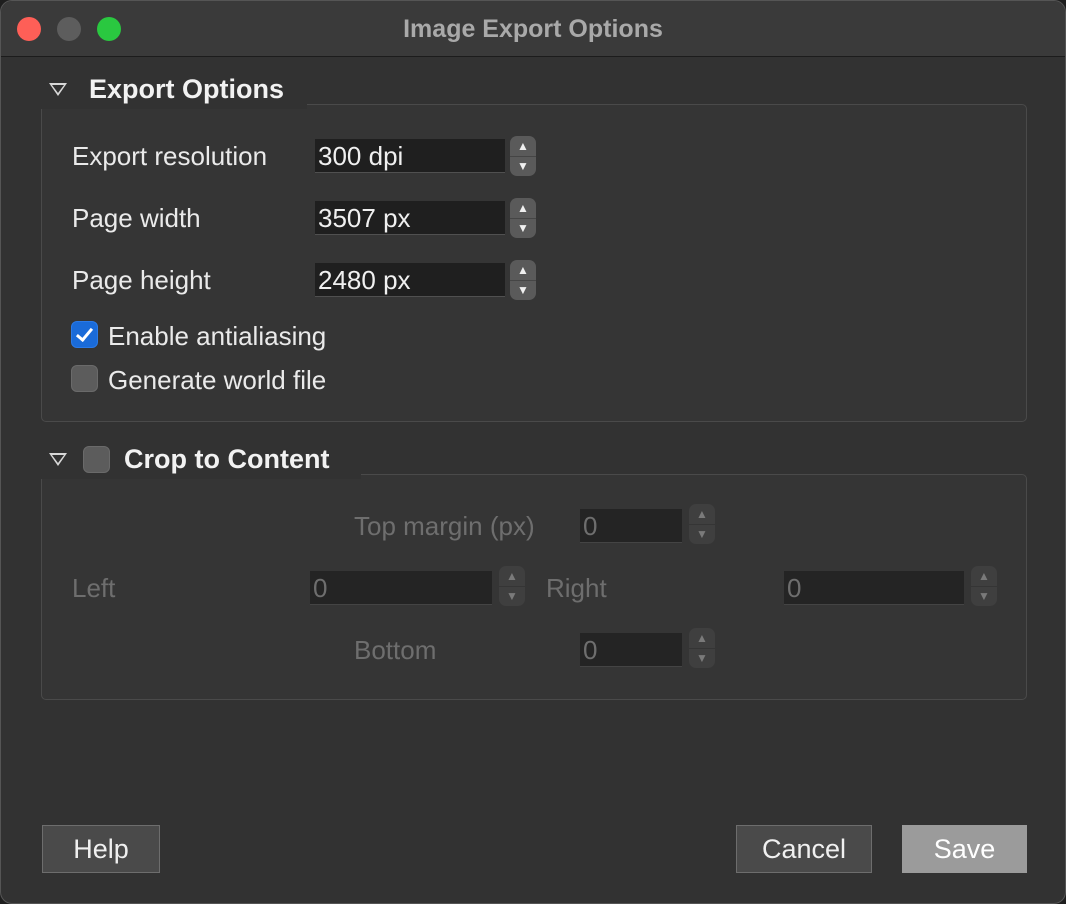 The width and height of the screenshot is (1066, 904). What do you see at coordinates (84, 378) in the screenshot?
I see `generate-world-file-checkbox` at bounding box center [84, 378].